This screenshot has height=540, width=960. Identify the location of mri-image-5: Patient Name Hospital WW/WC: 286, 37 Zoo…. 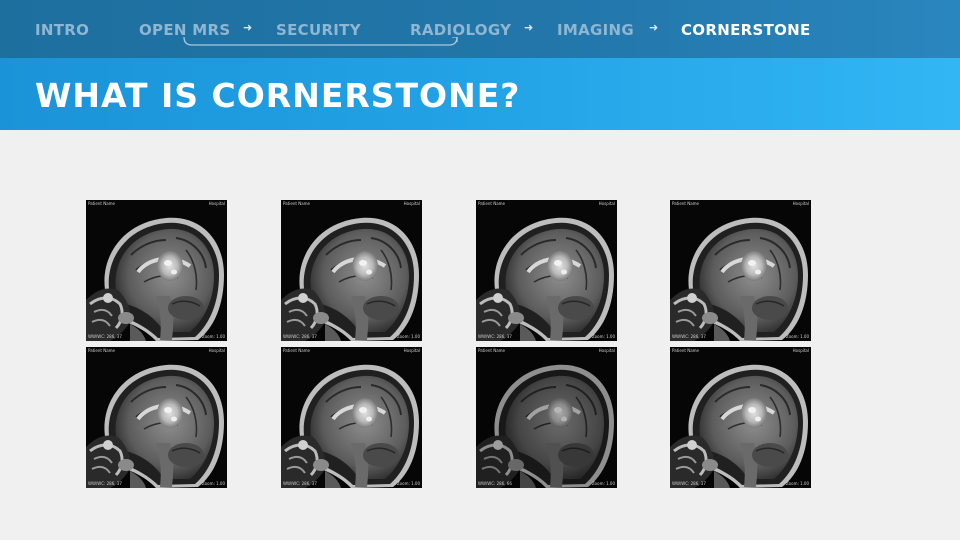
(156, 417).